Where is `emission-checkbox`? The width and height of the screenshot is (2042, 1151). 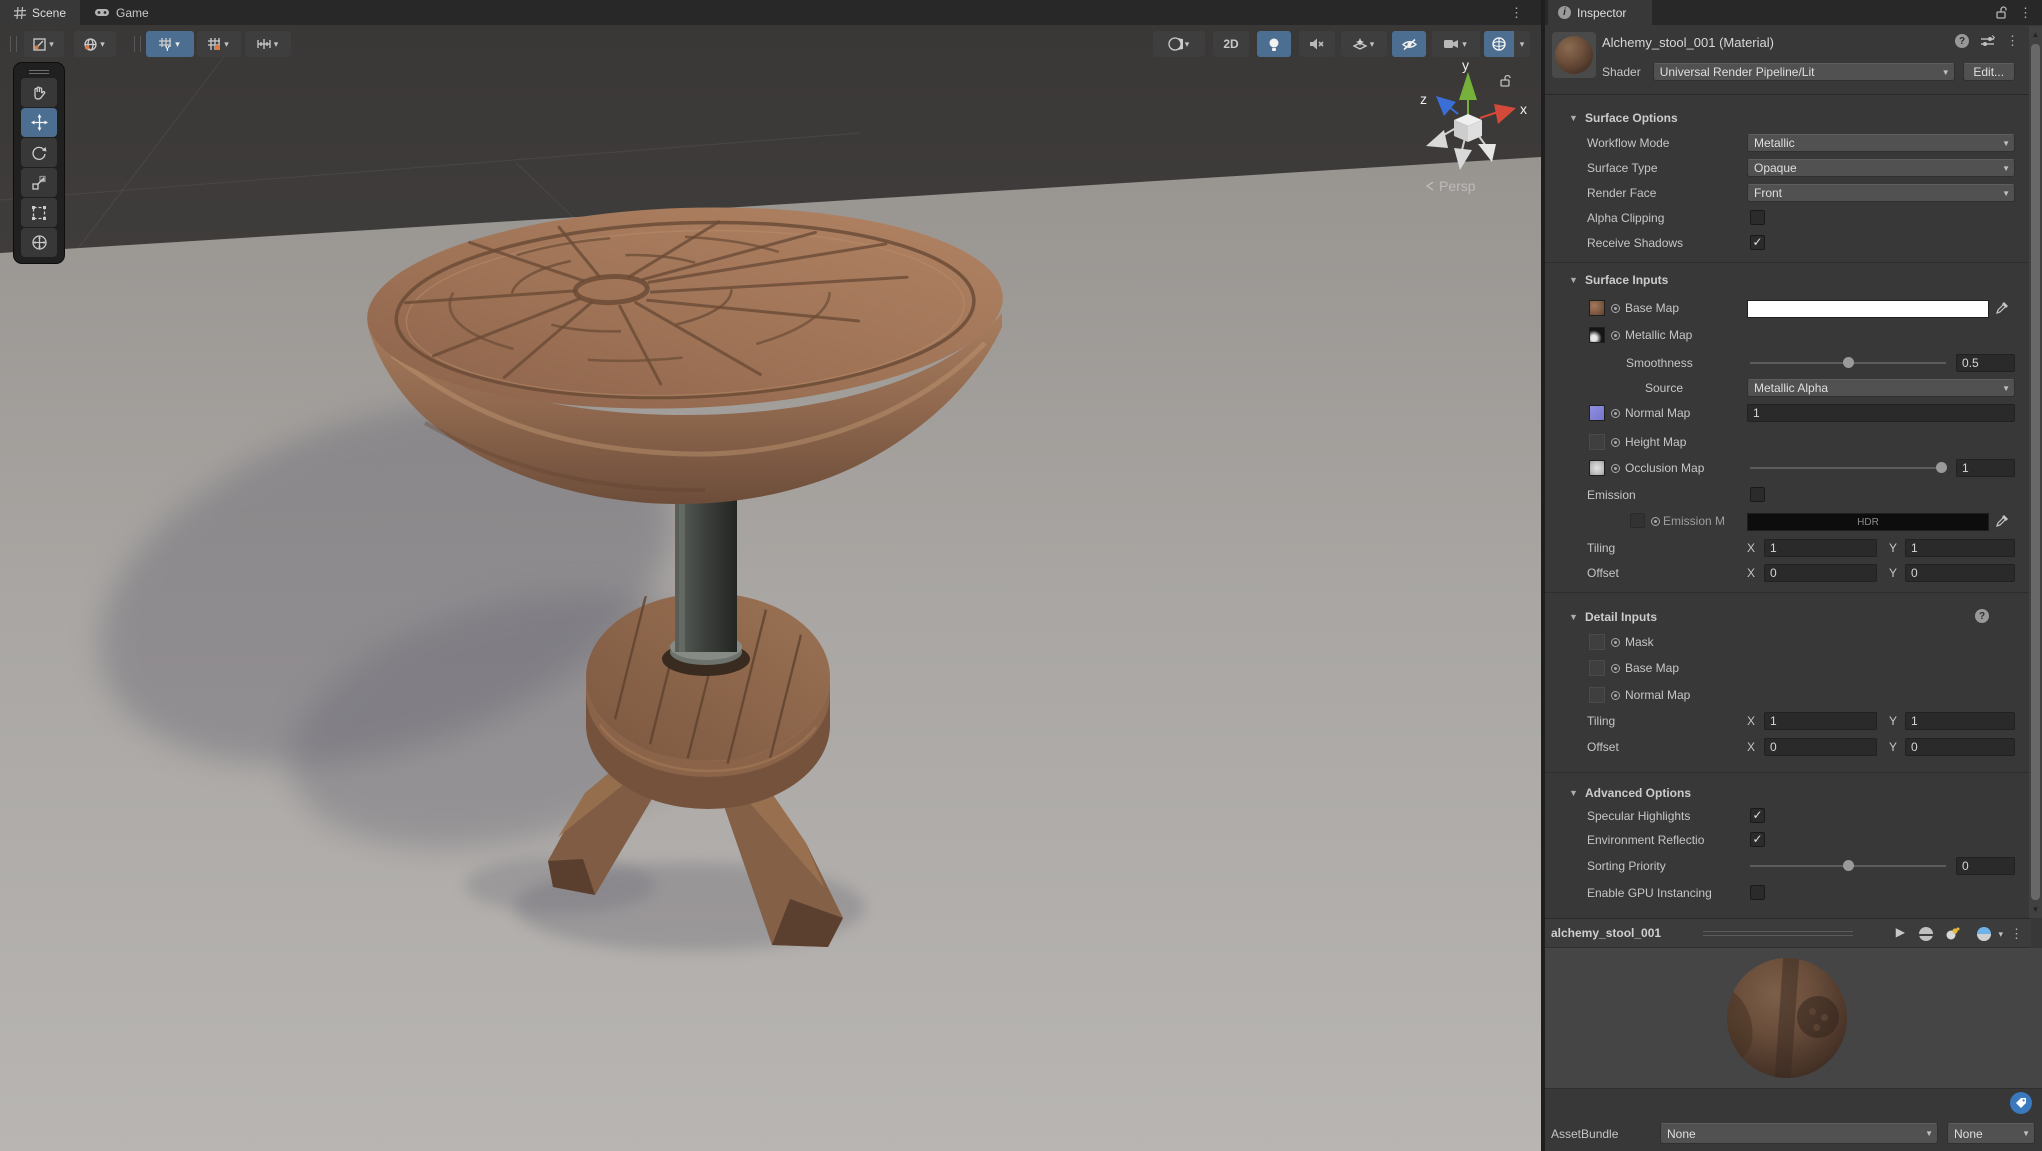
emission-checkbox is located at coordinates (1757, 494).